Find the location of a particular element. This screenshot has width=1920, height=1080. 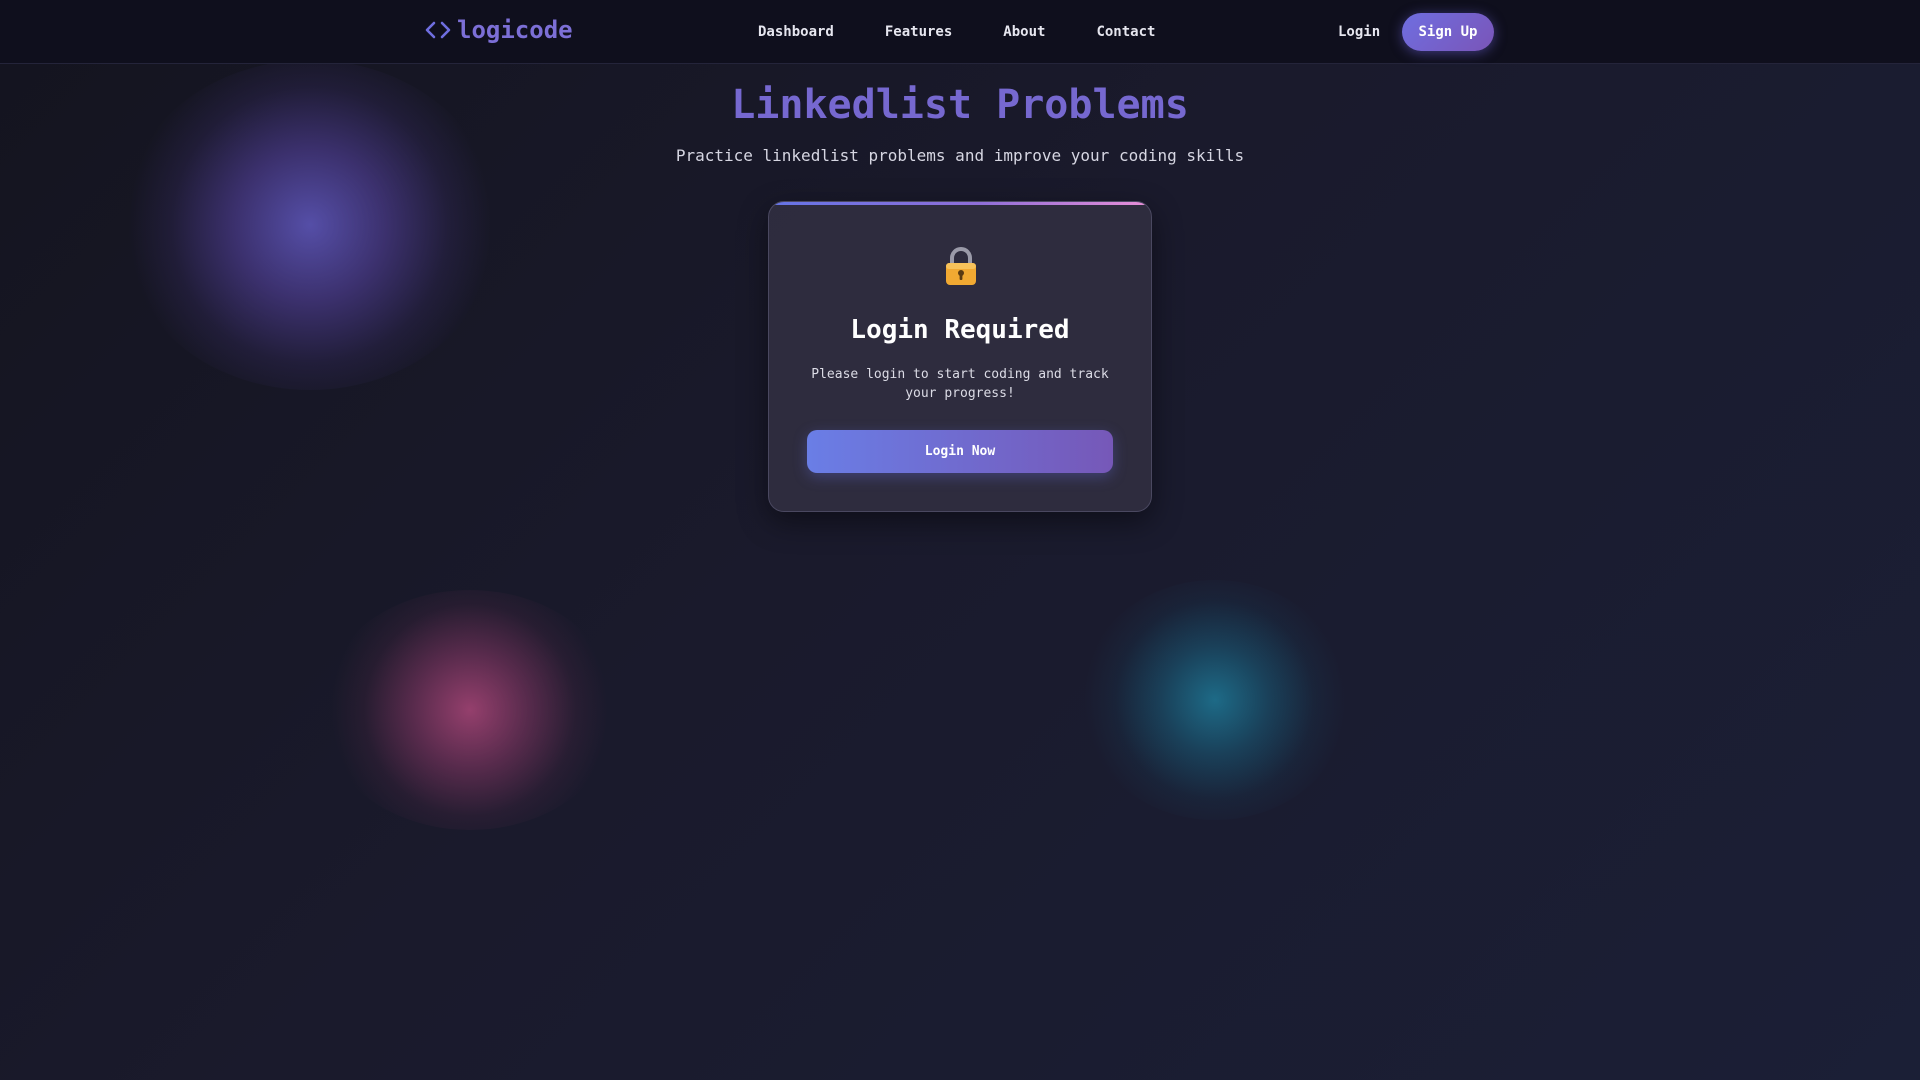

background-glow-teal is located at coordinates (1215, 700).